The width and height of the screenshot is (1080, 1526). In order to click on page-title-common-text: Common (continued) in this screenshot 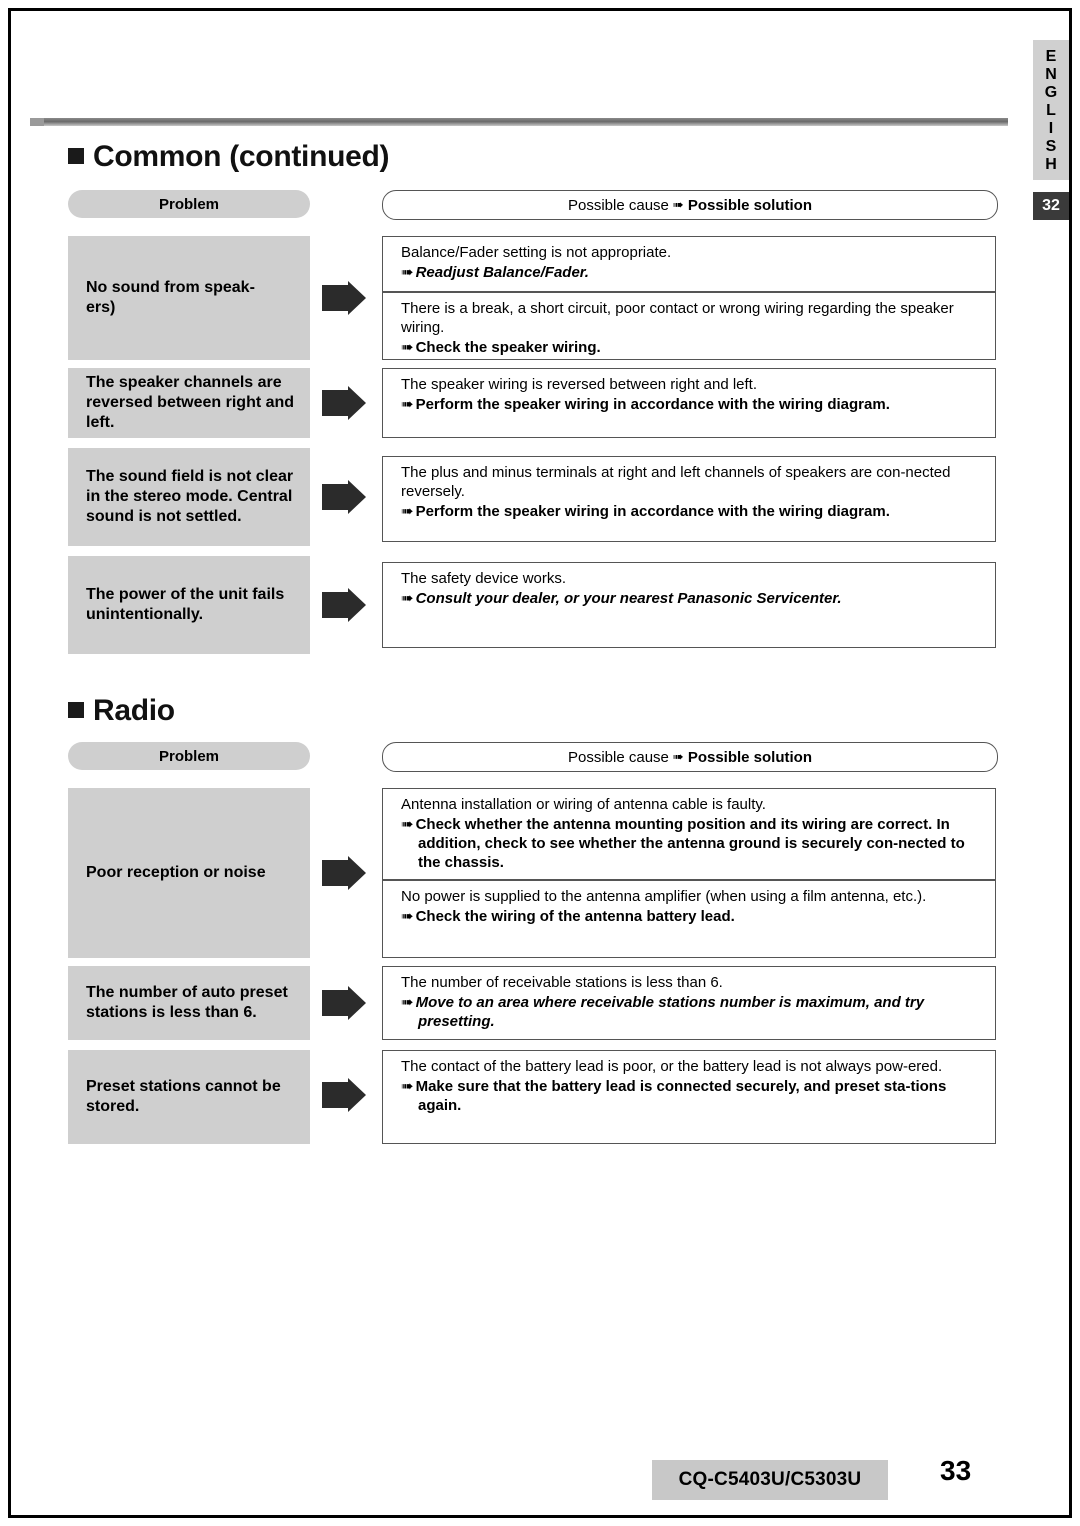, I will do `click(241, 156)`.